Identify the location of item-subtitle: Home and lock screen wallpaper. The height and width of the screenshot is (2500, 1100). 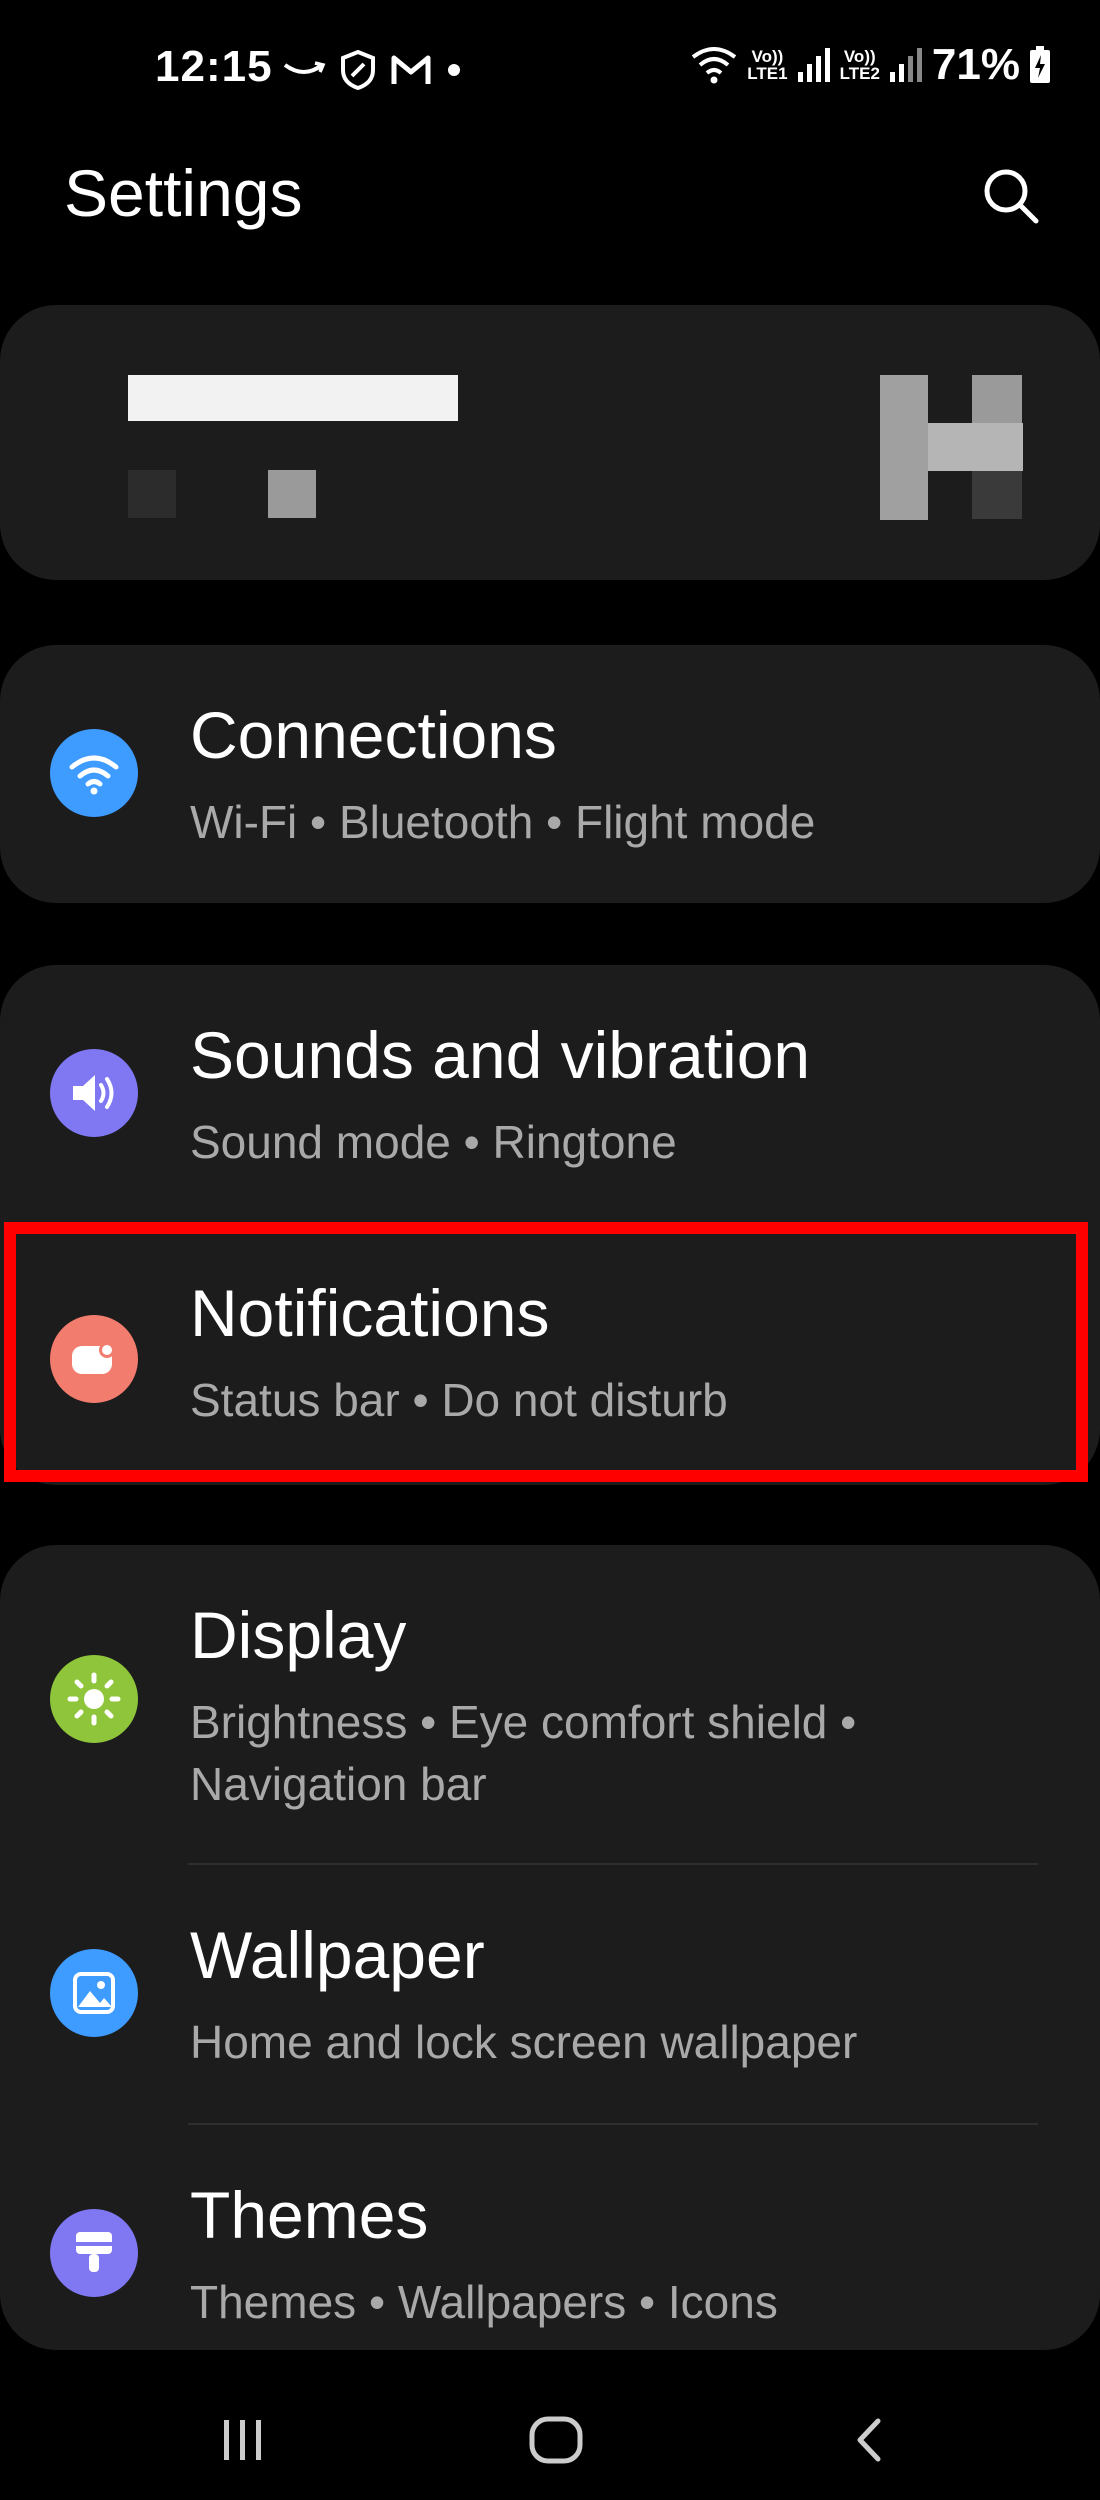
(524, 2042).